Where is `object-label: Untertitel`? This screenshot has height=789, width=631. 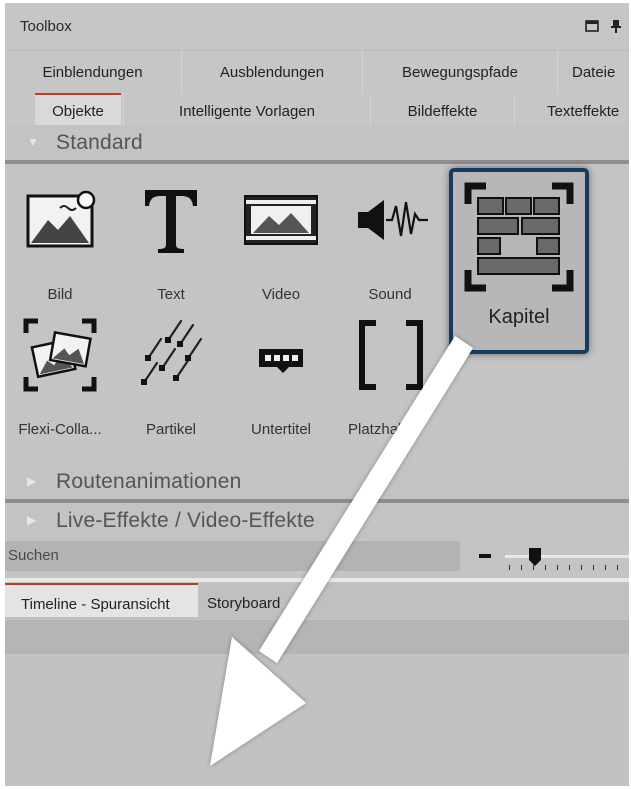
object-label: Untertitel is located at coordinates (281, 429).